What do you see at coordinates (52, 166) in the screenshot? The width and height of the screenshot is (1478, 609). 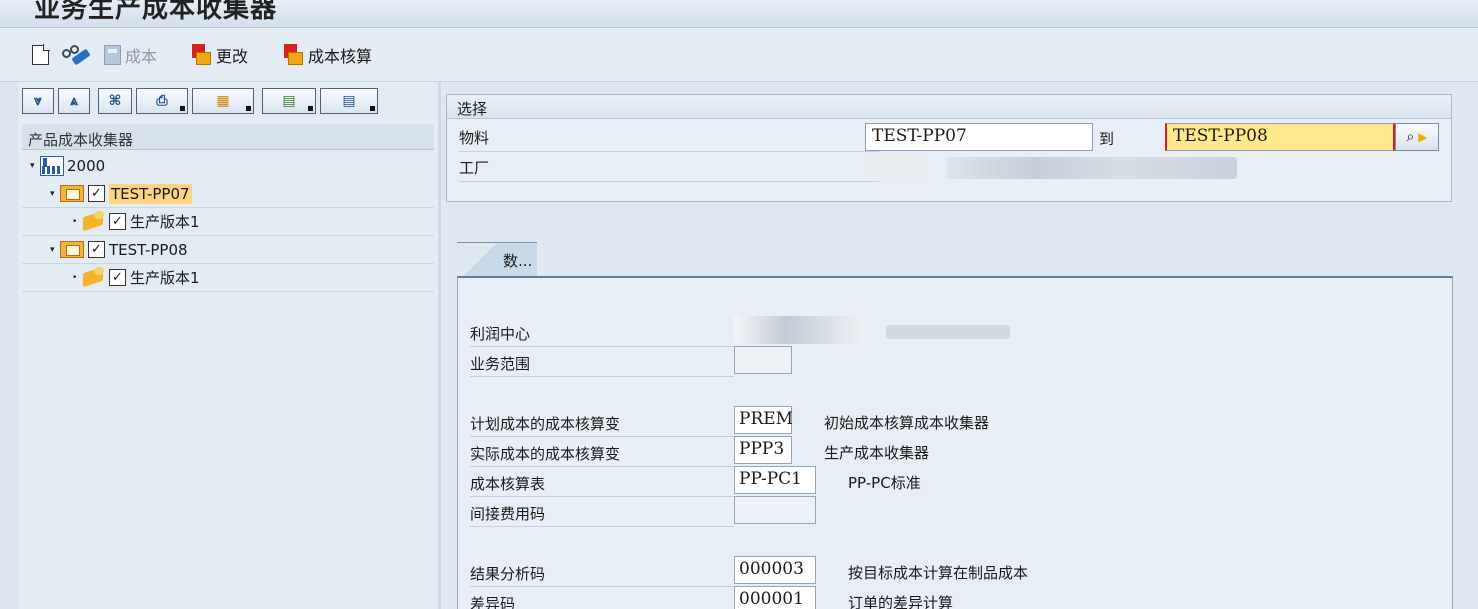 I see `plant-icon` at bounding box center [52, 166].